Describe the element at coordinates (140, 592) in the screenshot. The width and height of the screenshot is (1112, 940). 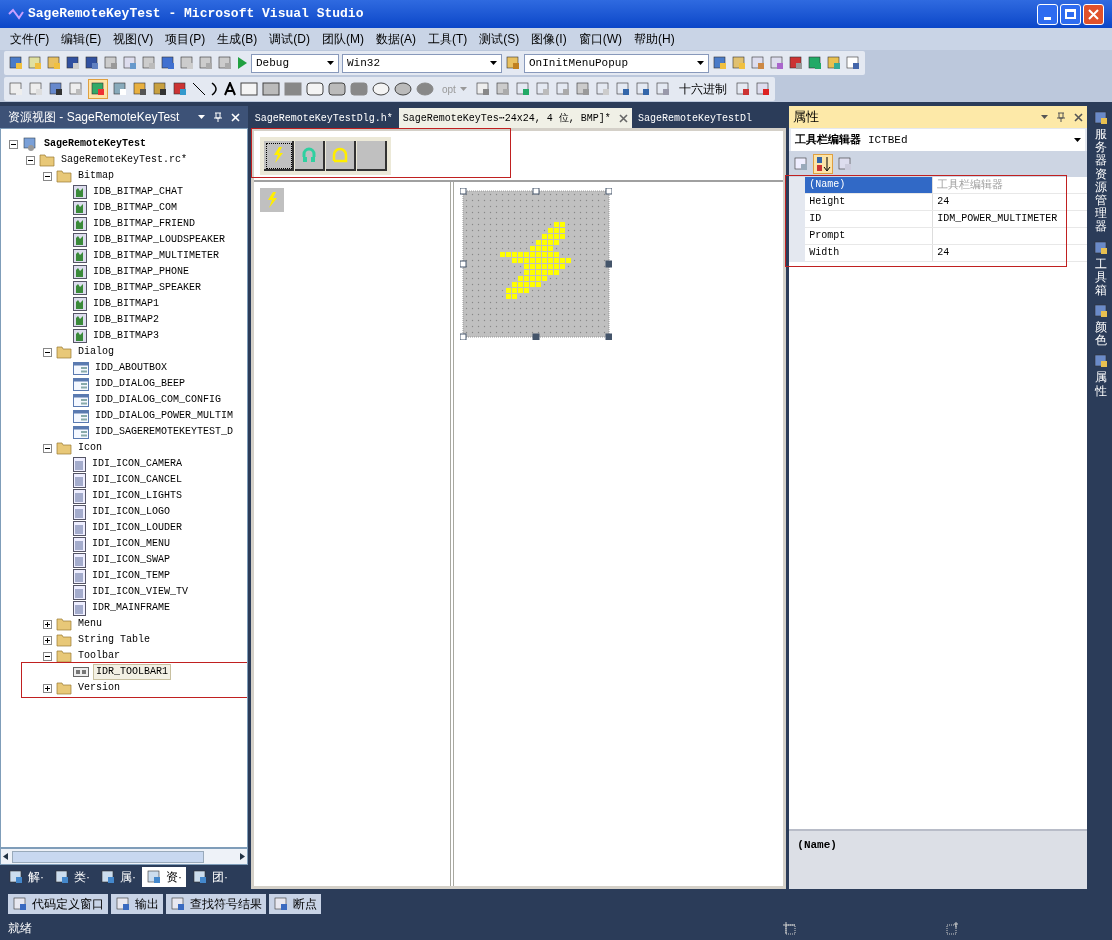
I see `tree-item: IDI_ICON_VIEW_TV` at that location.